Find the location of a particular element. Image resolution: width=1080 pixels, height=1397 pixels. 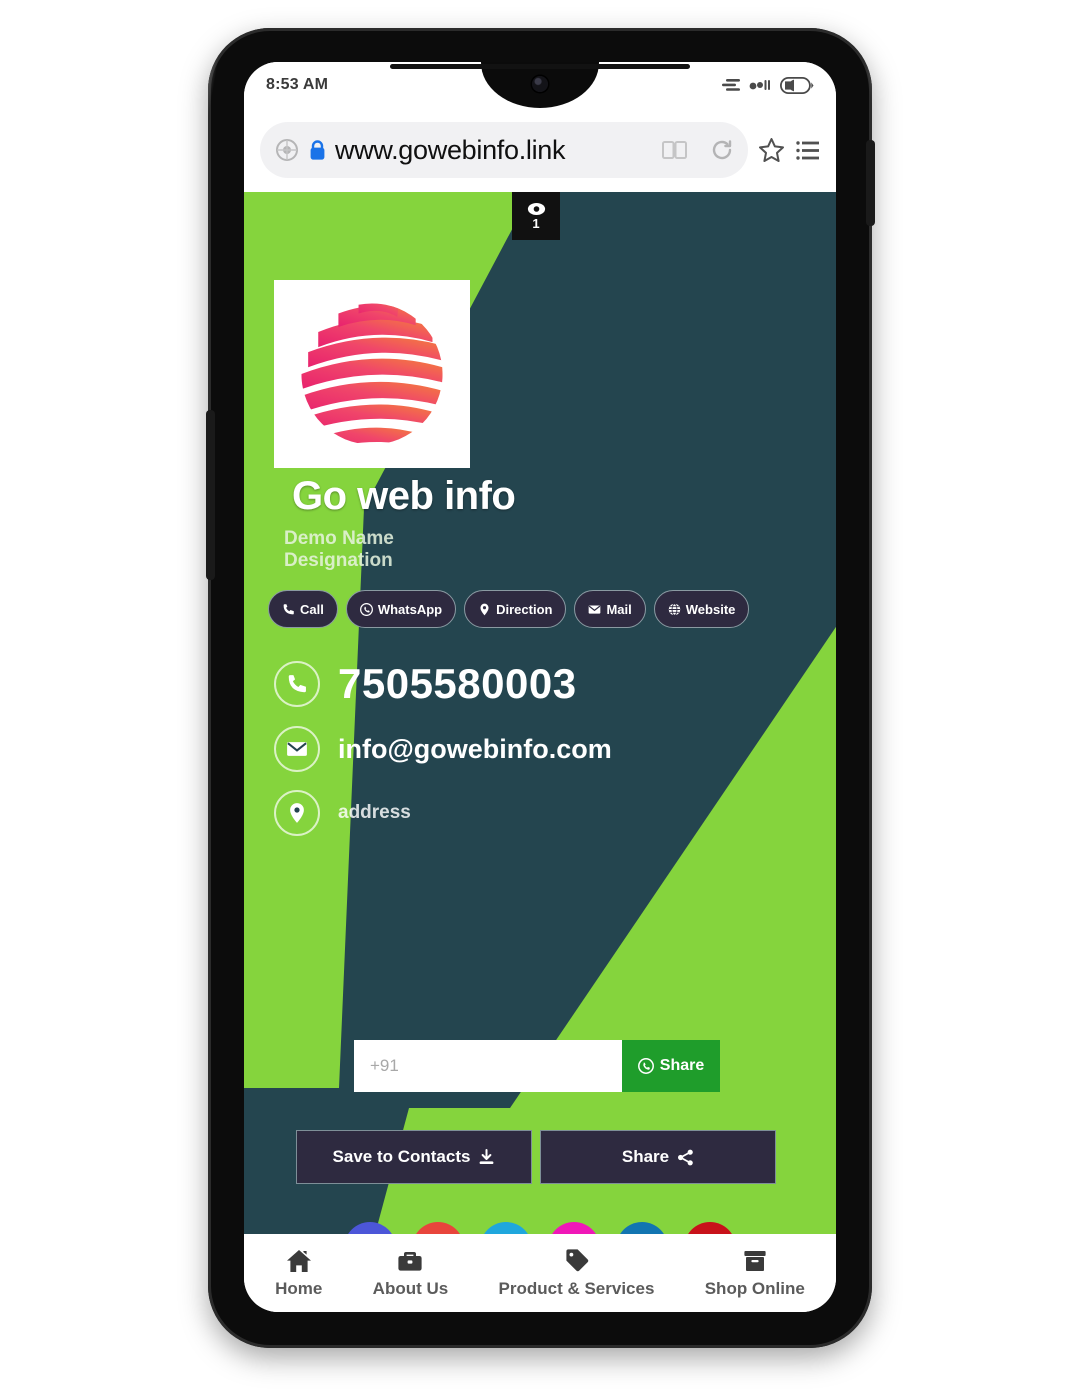

social-link-youtube is located at coordinates (438, 1228).